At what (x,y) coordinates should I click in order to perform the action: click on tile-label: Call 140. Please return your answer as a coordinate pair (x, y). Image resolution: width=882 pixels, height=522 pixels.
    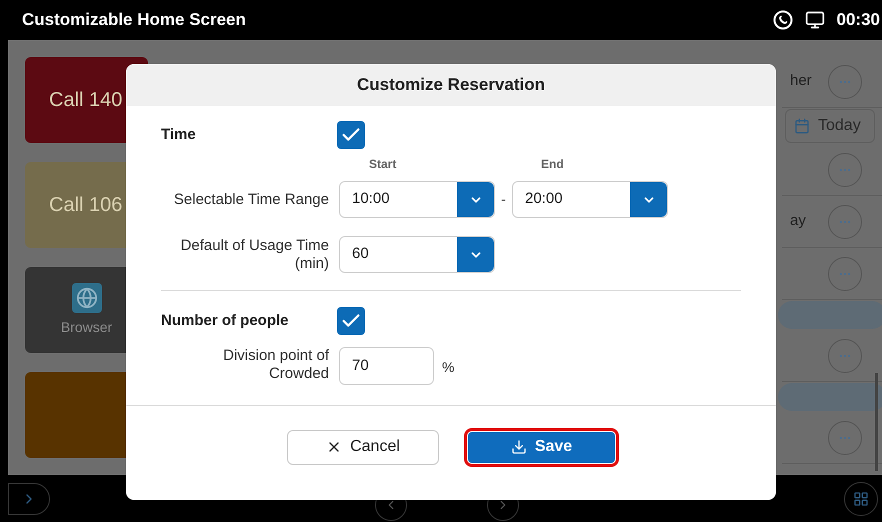
    Looking at the image, I should click on (85, 100).